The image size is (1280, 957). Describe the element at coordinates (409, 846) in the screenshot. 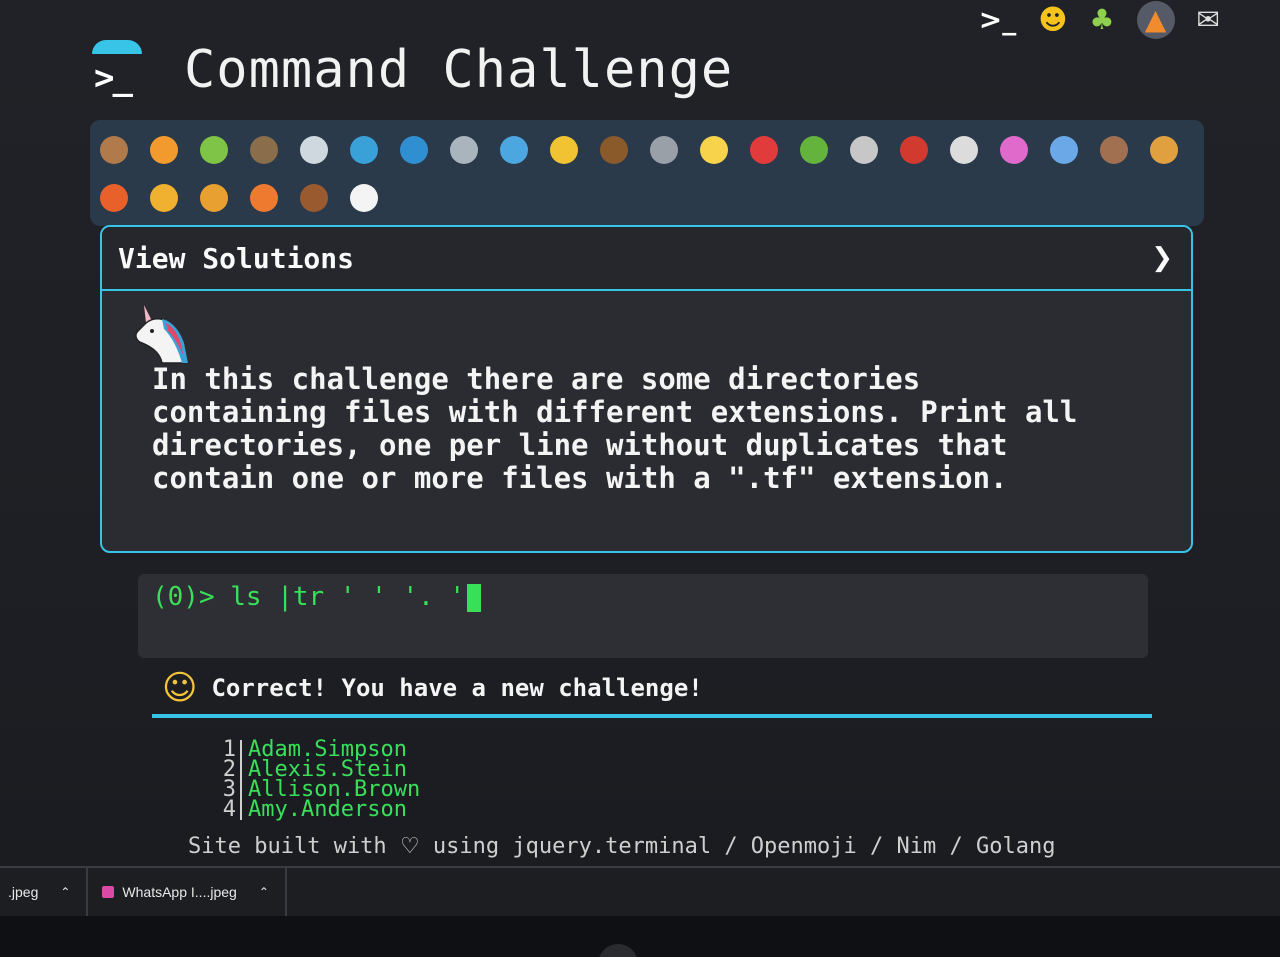

I see `heart-icon: ♡` at that location.